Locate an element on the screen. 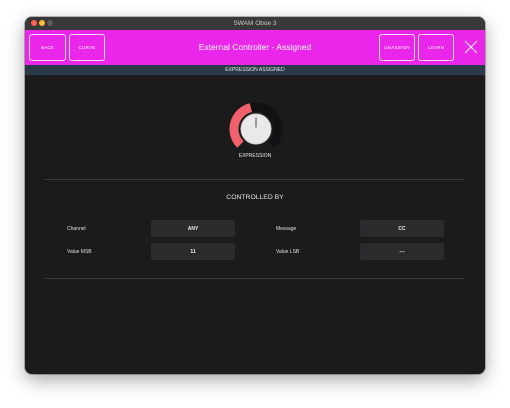 Image resolution: width=510 pixels, height=408 pixels. curve-button: CURVE is located at coordinates (87, 47).